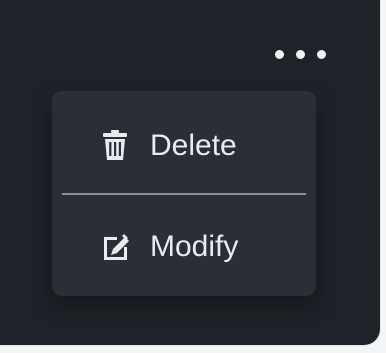 The height and width of the screenshot is (353, 386). I want to click on more-options-button, so click(300, 54).